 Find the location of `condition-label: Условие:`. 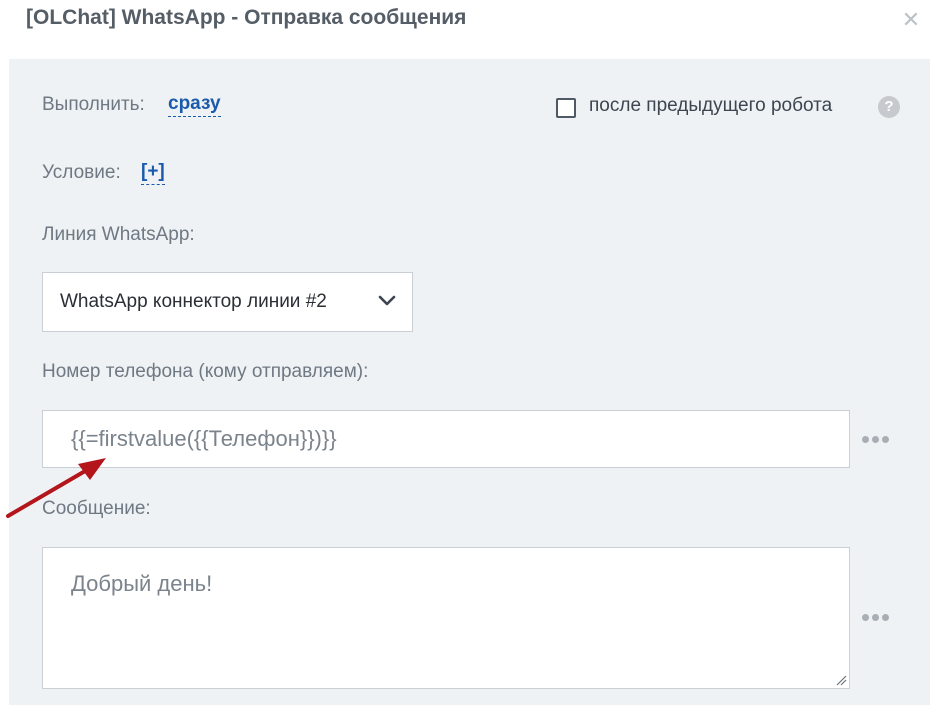

condition-label: Условие: is located at coordinates (81, 172).